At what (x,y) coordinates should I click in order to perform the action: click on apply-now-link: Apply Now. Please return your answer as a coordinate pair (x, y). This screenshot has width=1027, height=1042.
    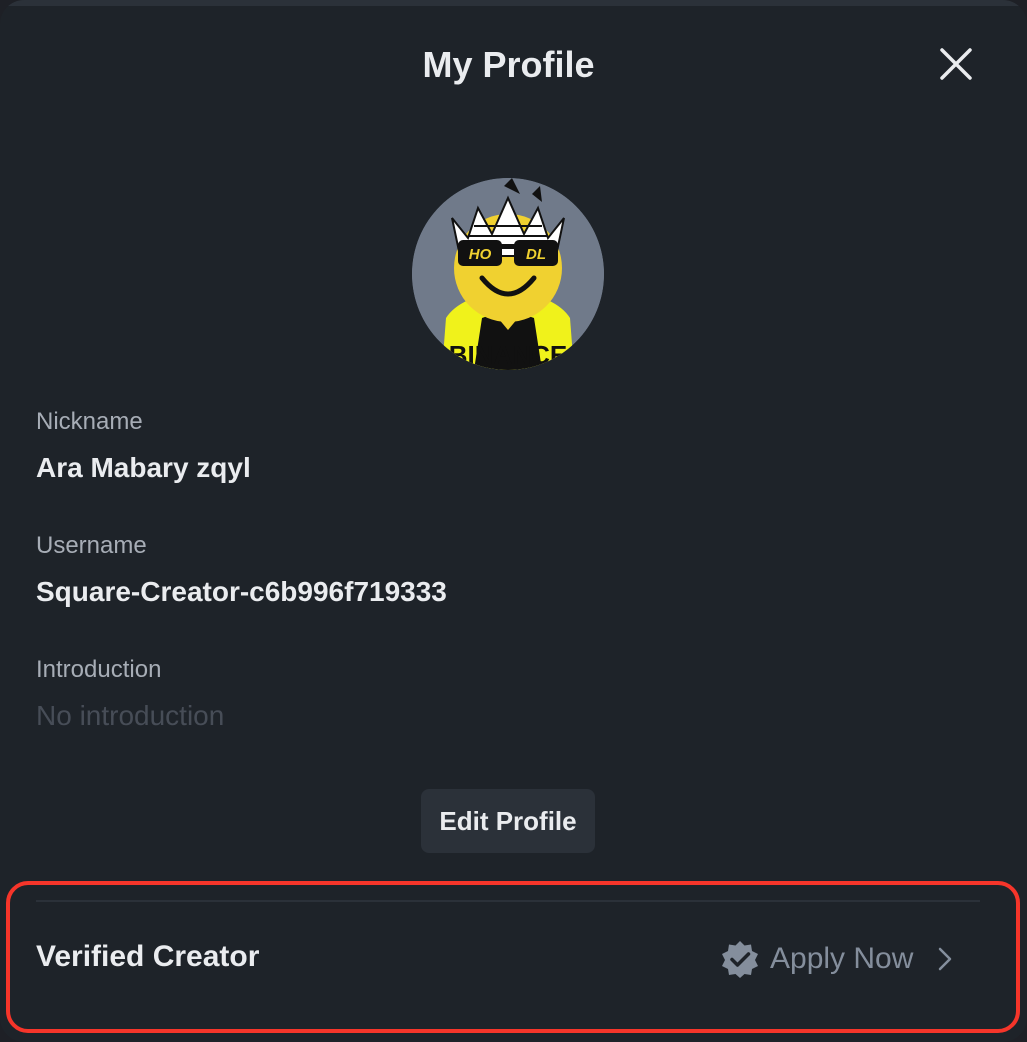
    Looking at the image, I should click on (837, 959).